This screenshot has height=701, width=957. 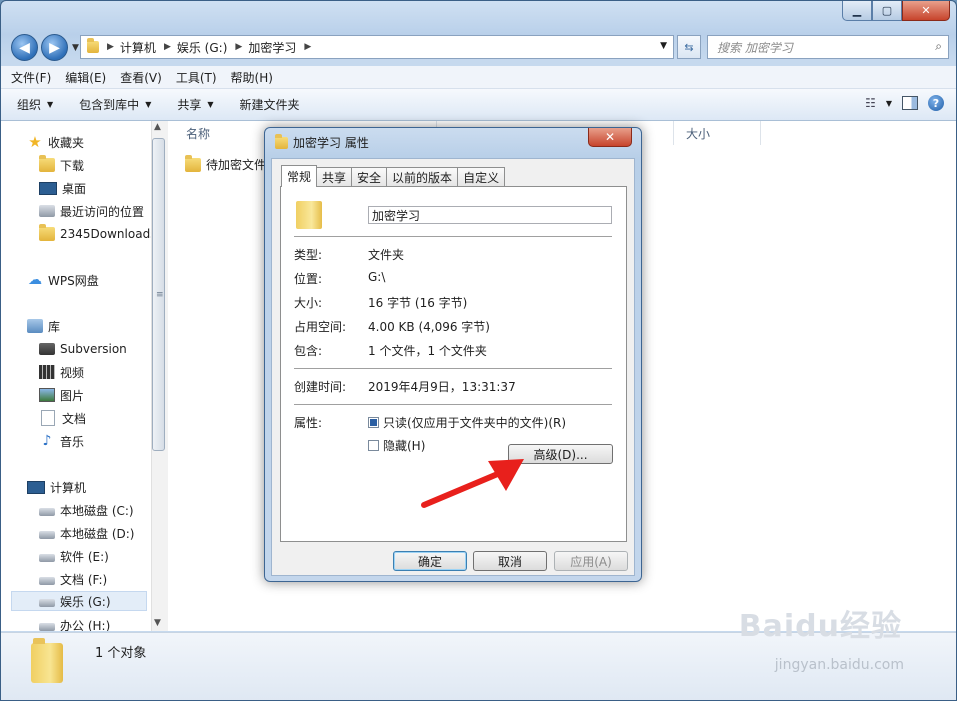 I want to click on tab-sharing: 共享, so click(x=334, y=176).